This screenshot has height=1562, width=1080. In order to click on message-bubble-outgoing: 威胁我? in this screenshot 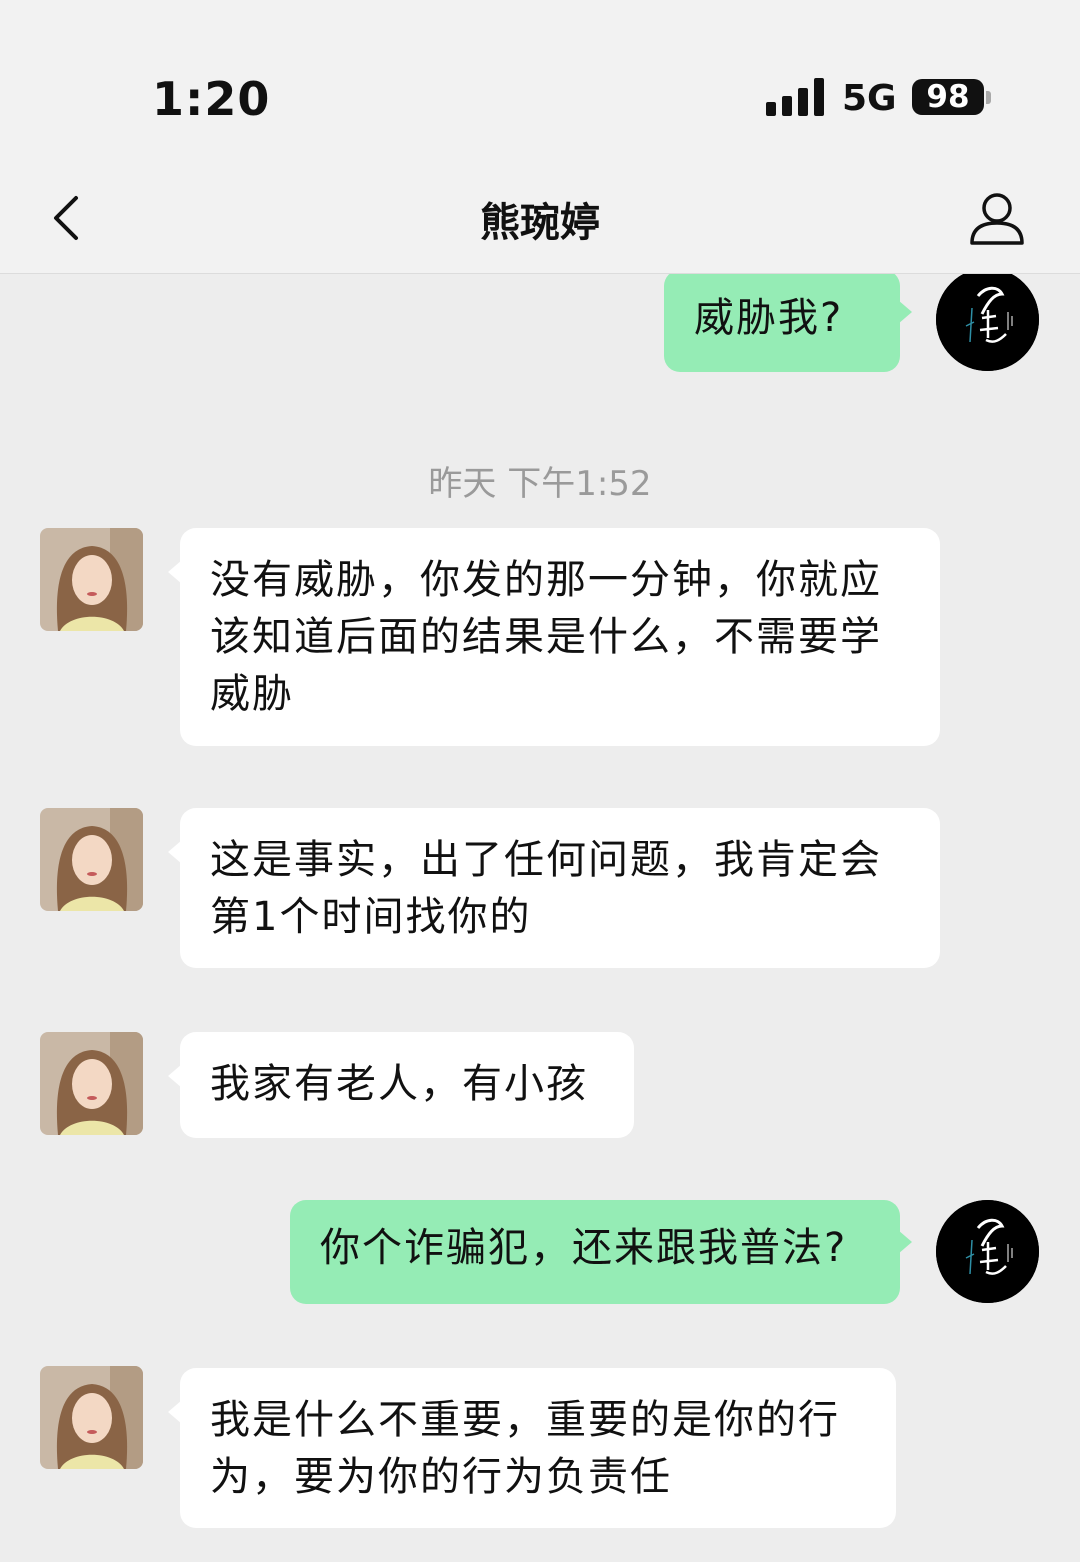, I will do `click(788, 323)`.